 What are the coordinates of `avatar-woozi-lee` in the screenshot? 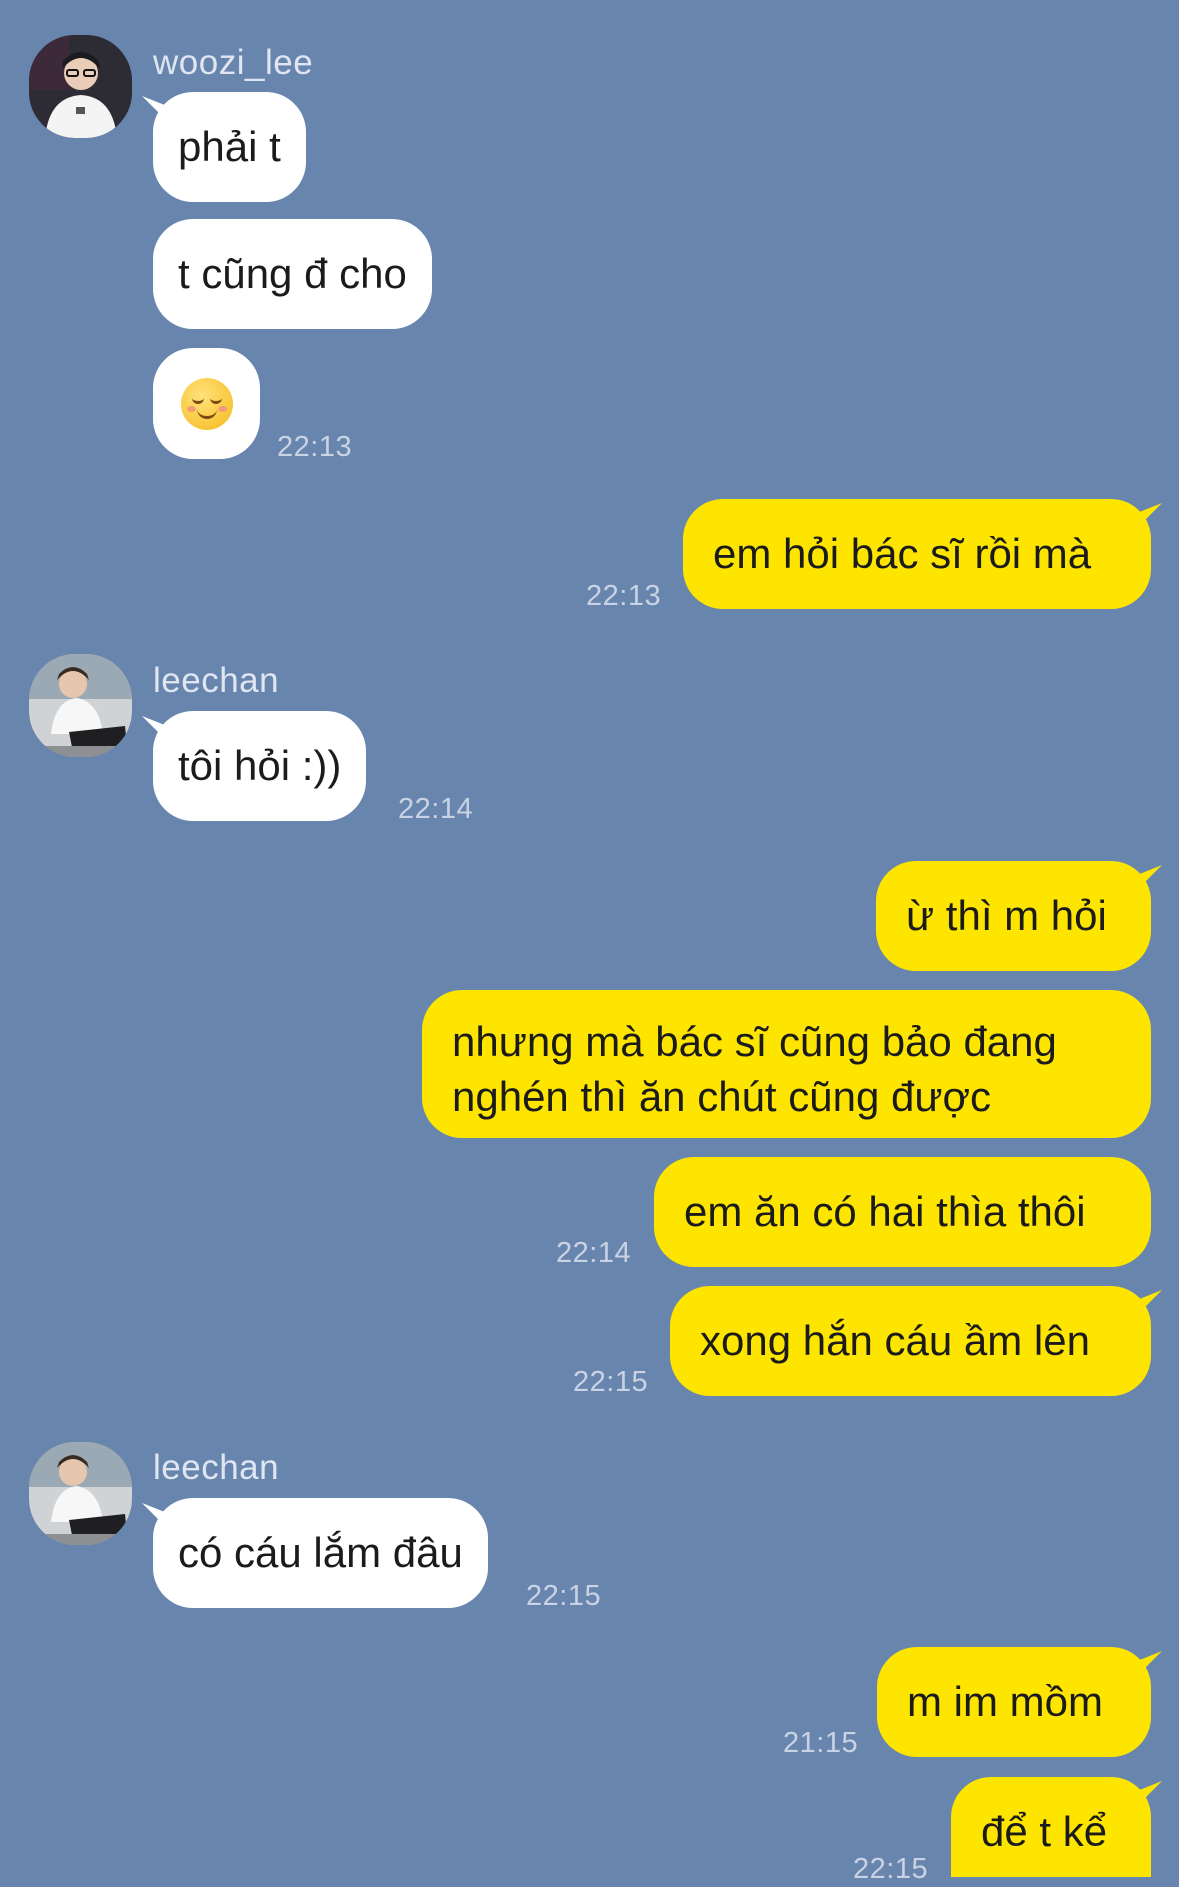 It's located at (80, 86).